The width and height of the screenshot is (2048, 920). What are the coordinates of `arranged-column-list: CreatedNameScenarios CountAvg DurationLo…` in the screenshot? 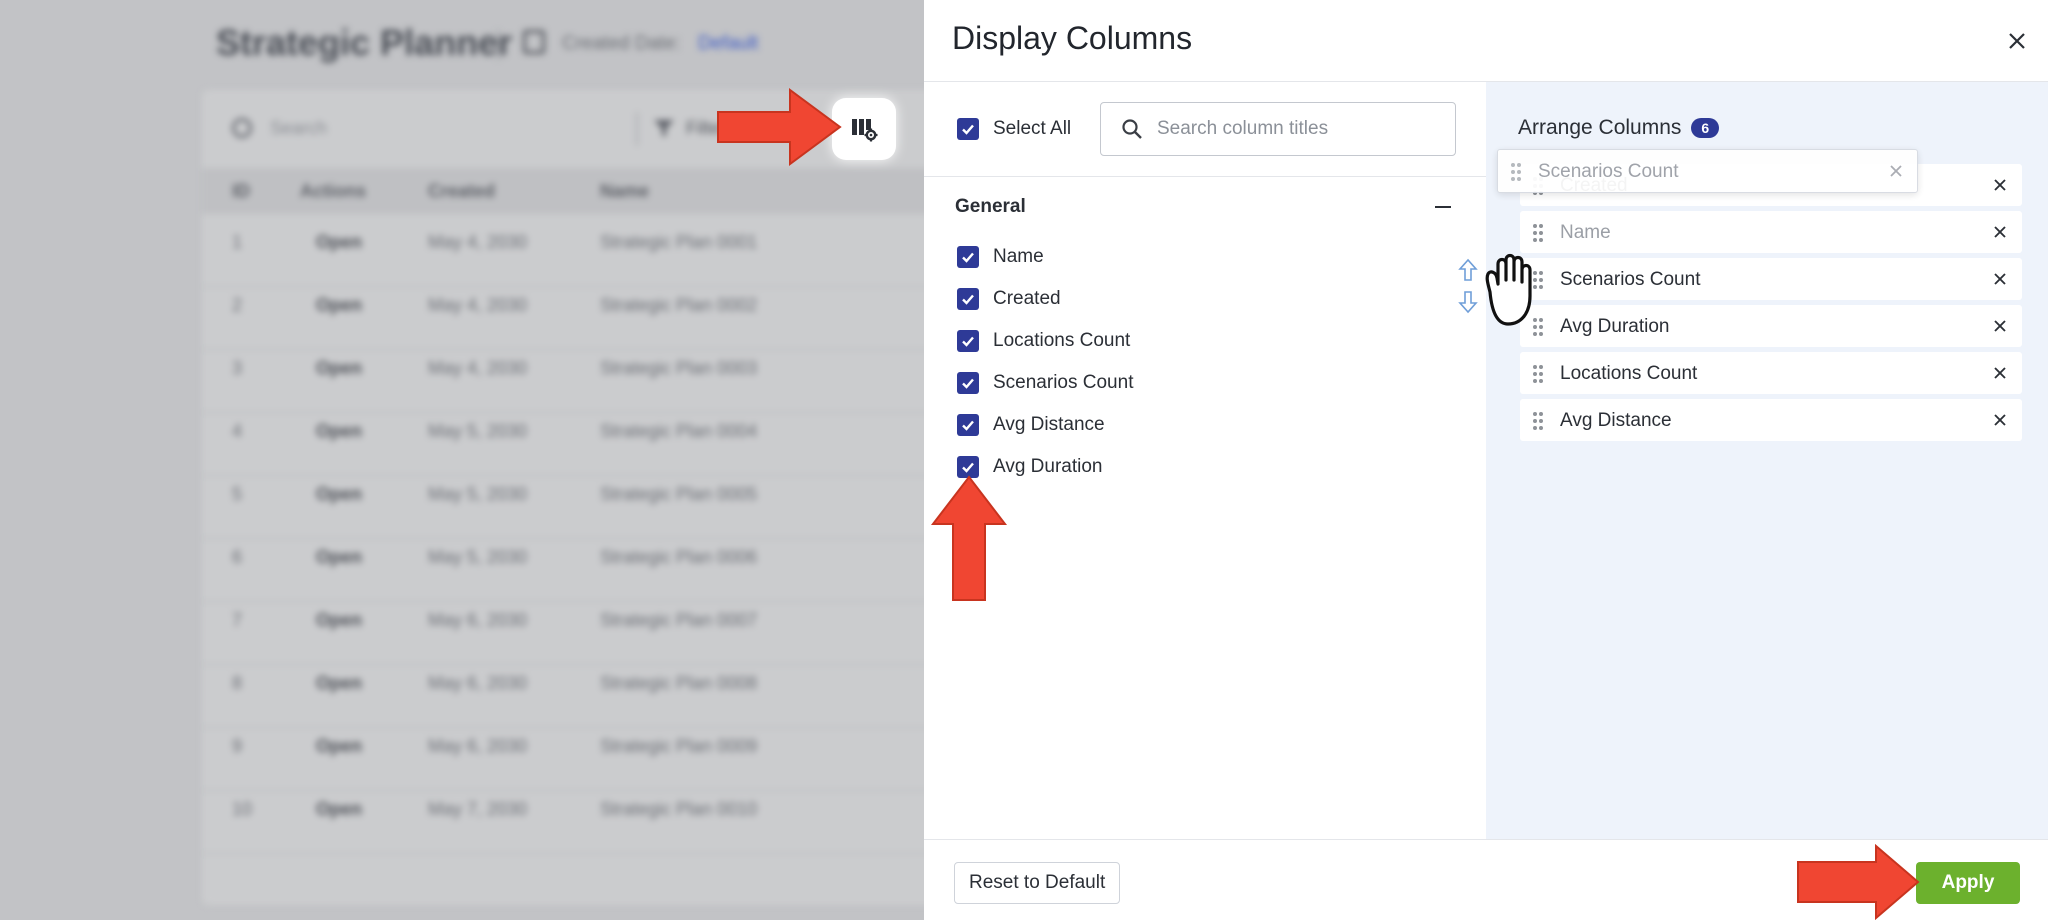 It's located at (1771, 305).